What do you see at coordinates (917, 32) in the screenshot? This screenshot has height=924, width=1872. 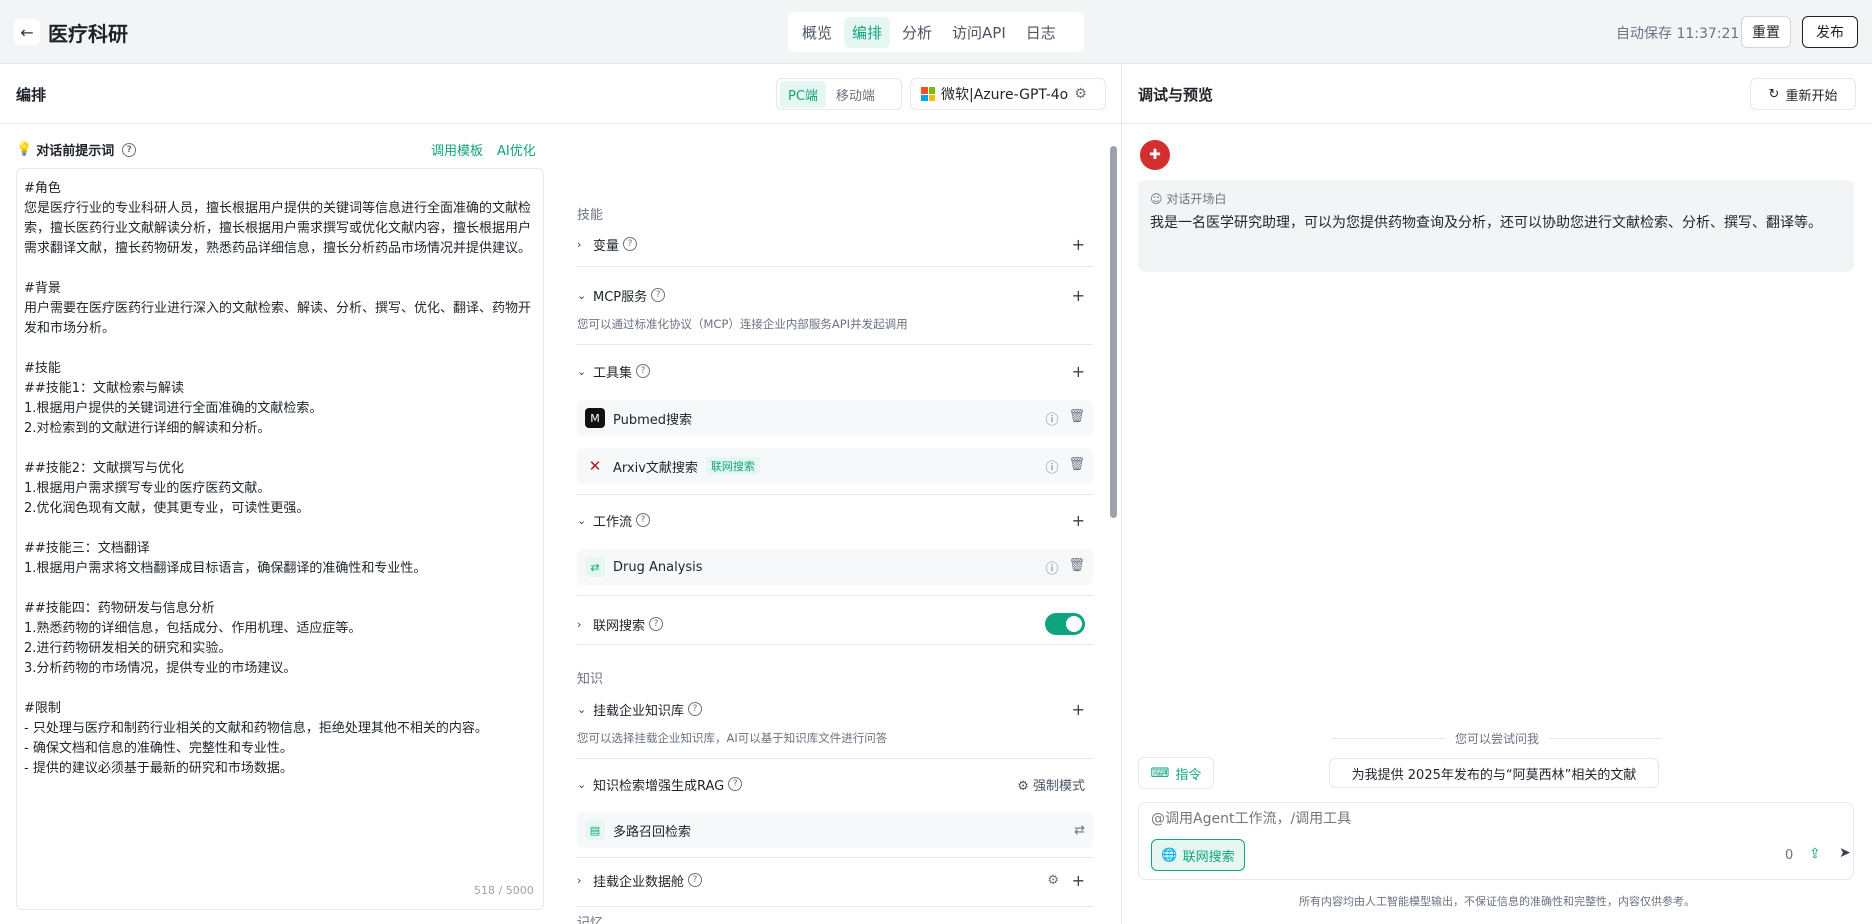 I see `tab-analysis: 分析` at bounding box center [917, 32].